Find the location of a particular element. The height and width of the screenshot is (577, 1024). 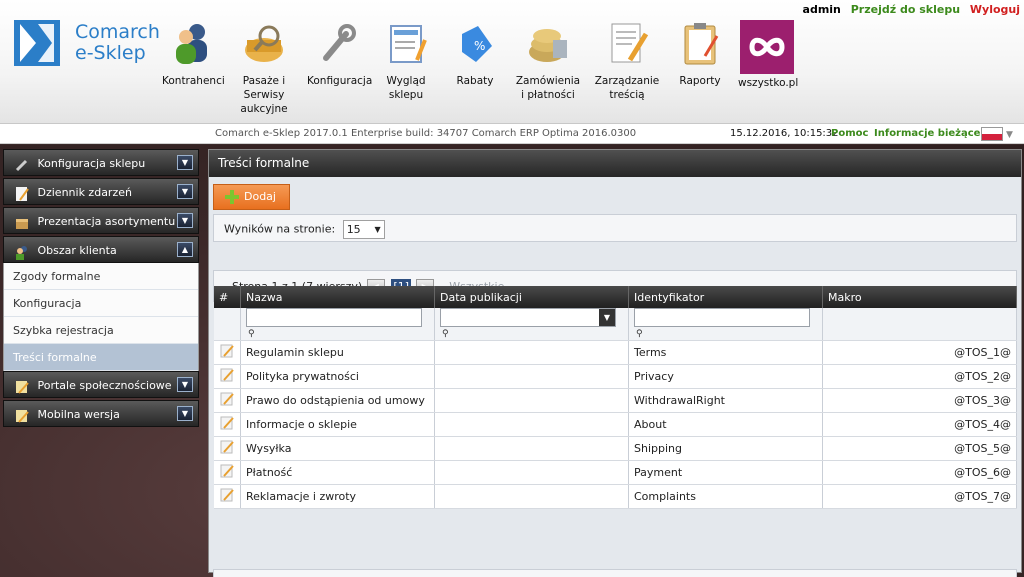

sidebar-item-formal-content: Treści formalne is located at coordinates (101, 357).